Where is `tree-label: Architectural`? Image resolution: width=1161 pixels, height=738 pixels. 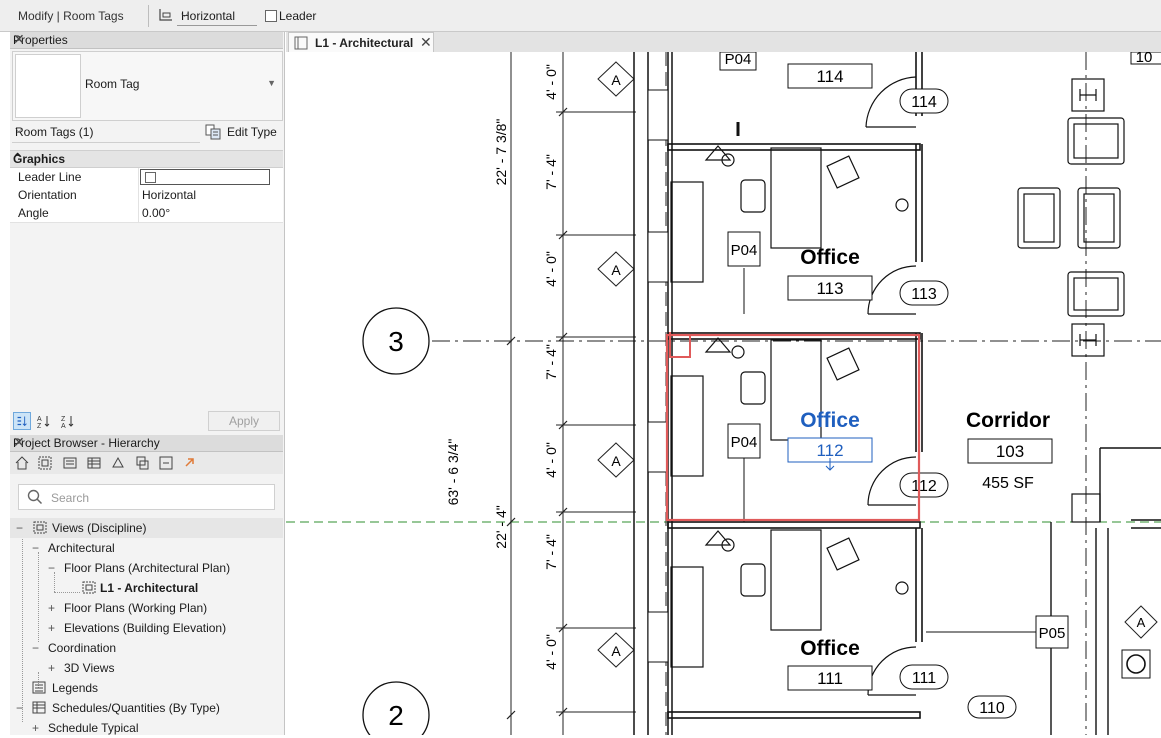
tree-label: Architectural is located at coordinates (81, 548).